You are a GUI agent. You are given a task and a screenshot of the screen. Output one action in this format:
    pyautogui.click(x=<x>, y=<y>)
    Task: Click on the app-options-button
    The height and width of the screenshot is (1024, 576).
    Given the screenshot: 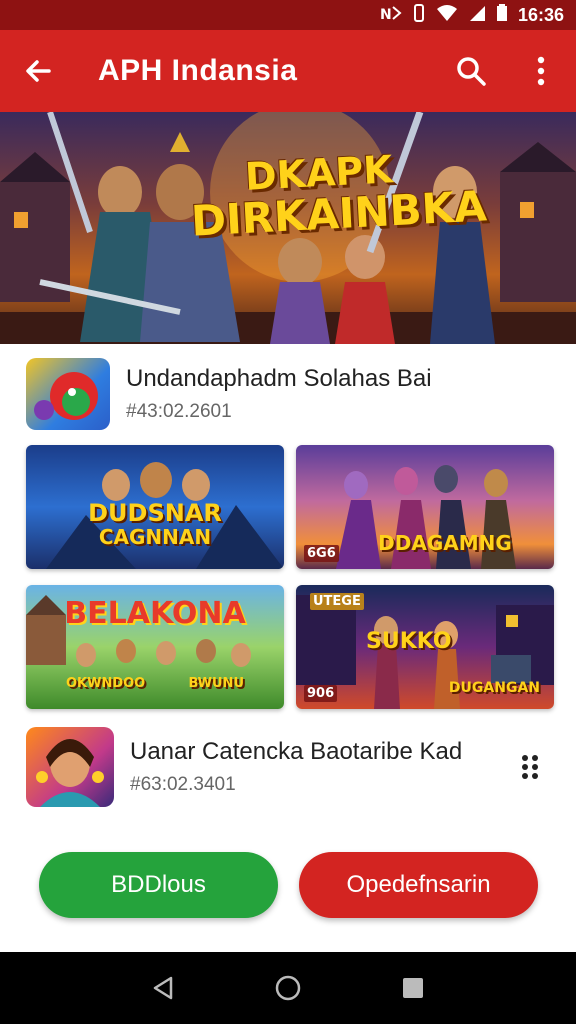 What is the action you would take?
    pyautogui.click(x=530, y=767)
    